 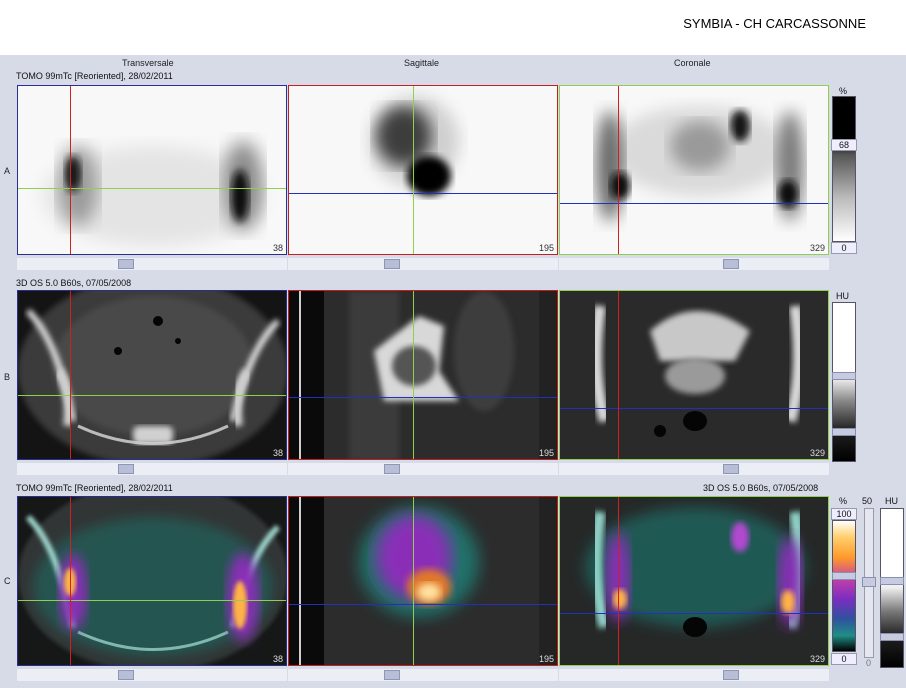 I want to click on column-header-transverse: Transversale, so click(x=148, y=63).